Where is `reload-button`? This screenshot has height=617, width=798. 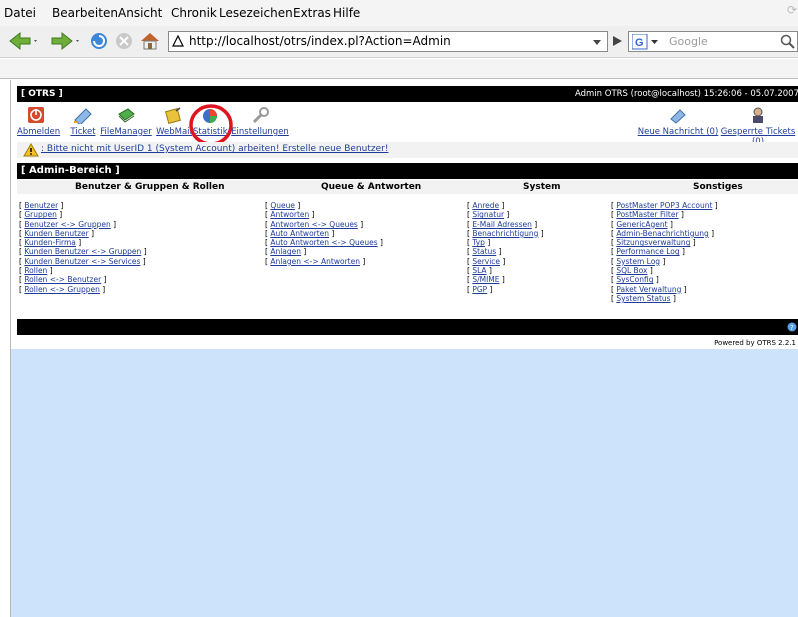 reload-button is located at coordinates (99, 41).